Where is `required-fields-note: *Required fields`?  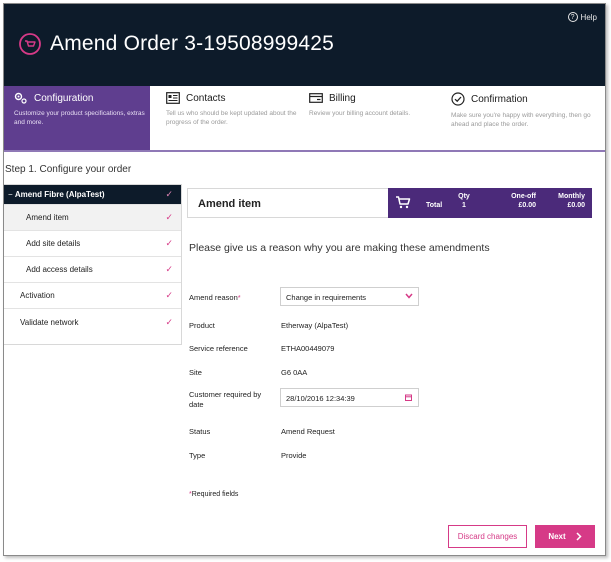
required-fields-note: *Required fields is located at coordinates (213, 494).